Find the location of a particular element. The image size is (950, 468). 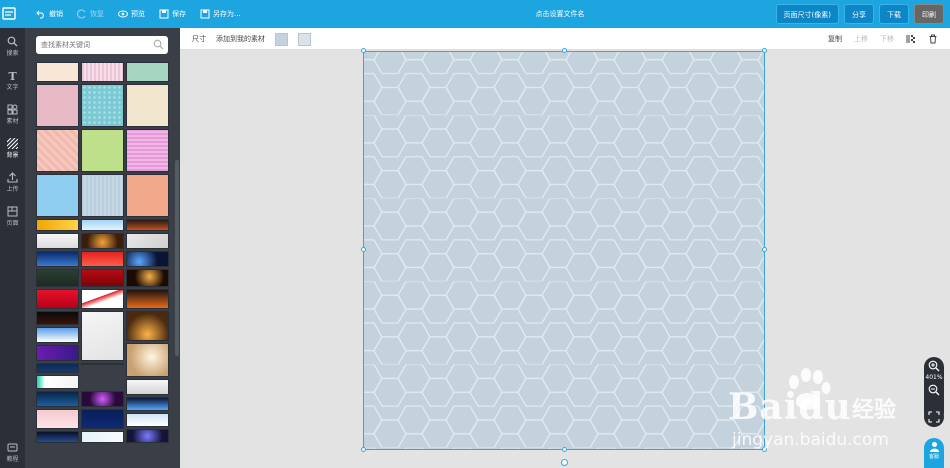

resize-handle-sw is located at coordinates (363, 449).